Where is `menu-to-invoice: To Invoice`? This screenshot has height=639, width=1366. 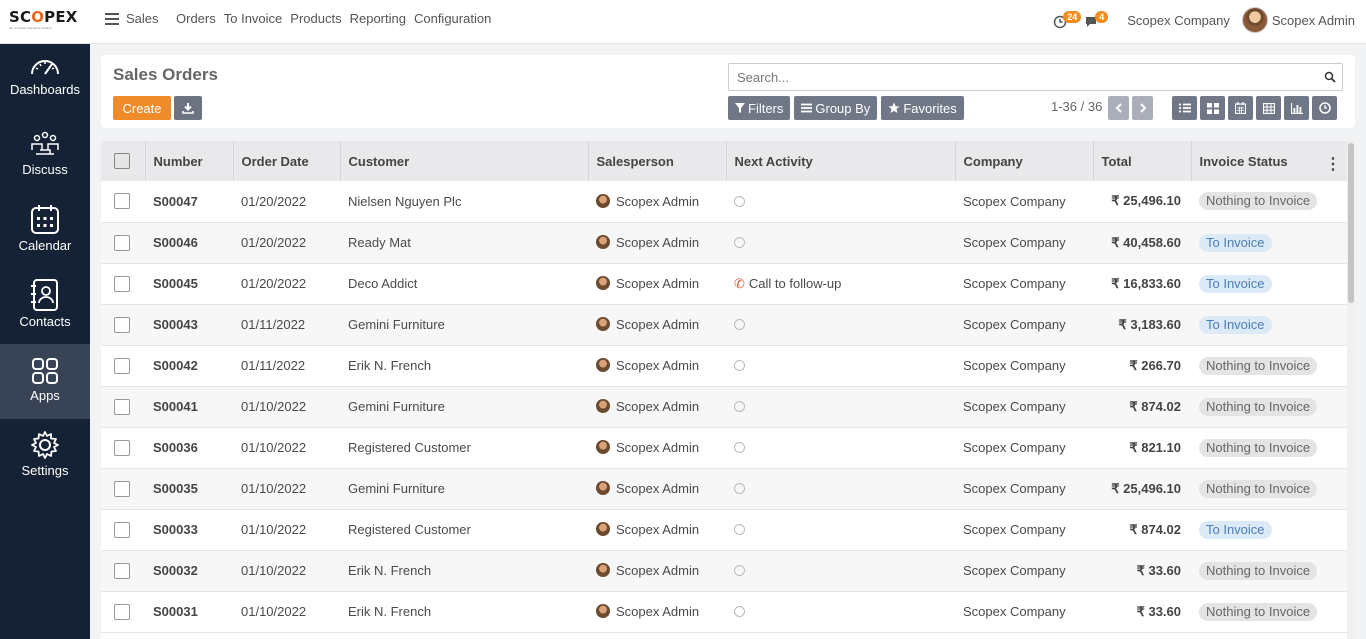 menu-to-invoice: To Invoice is located at coordinates (253, 18).